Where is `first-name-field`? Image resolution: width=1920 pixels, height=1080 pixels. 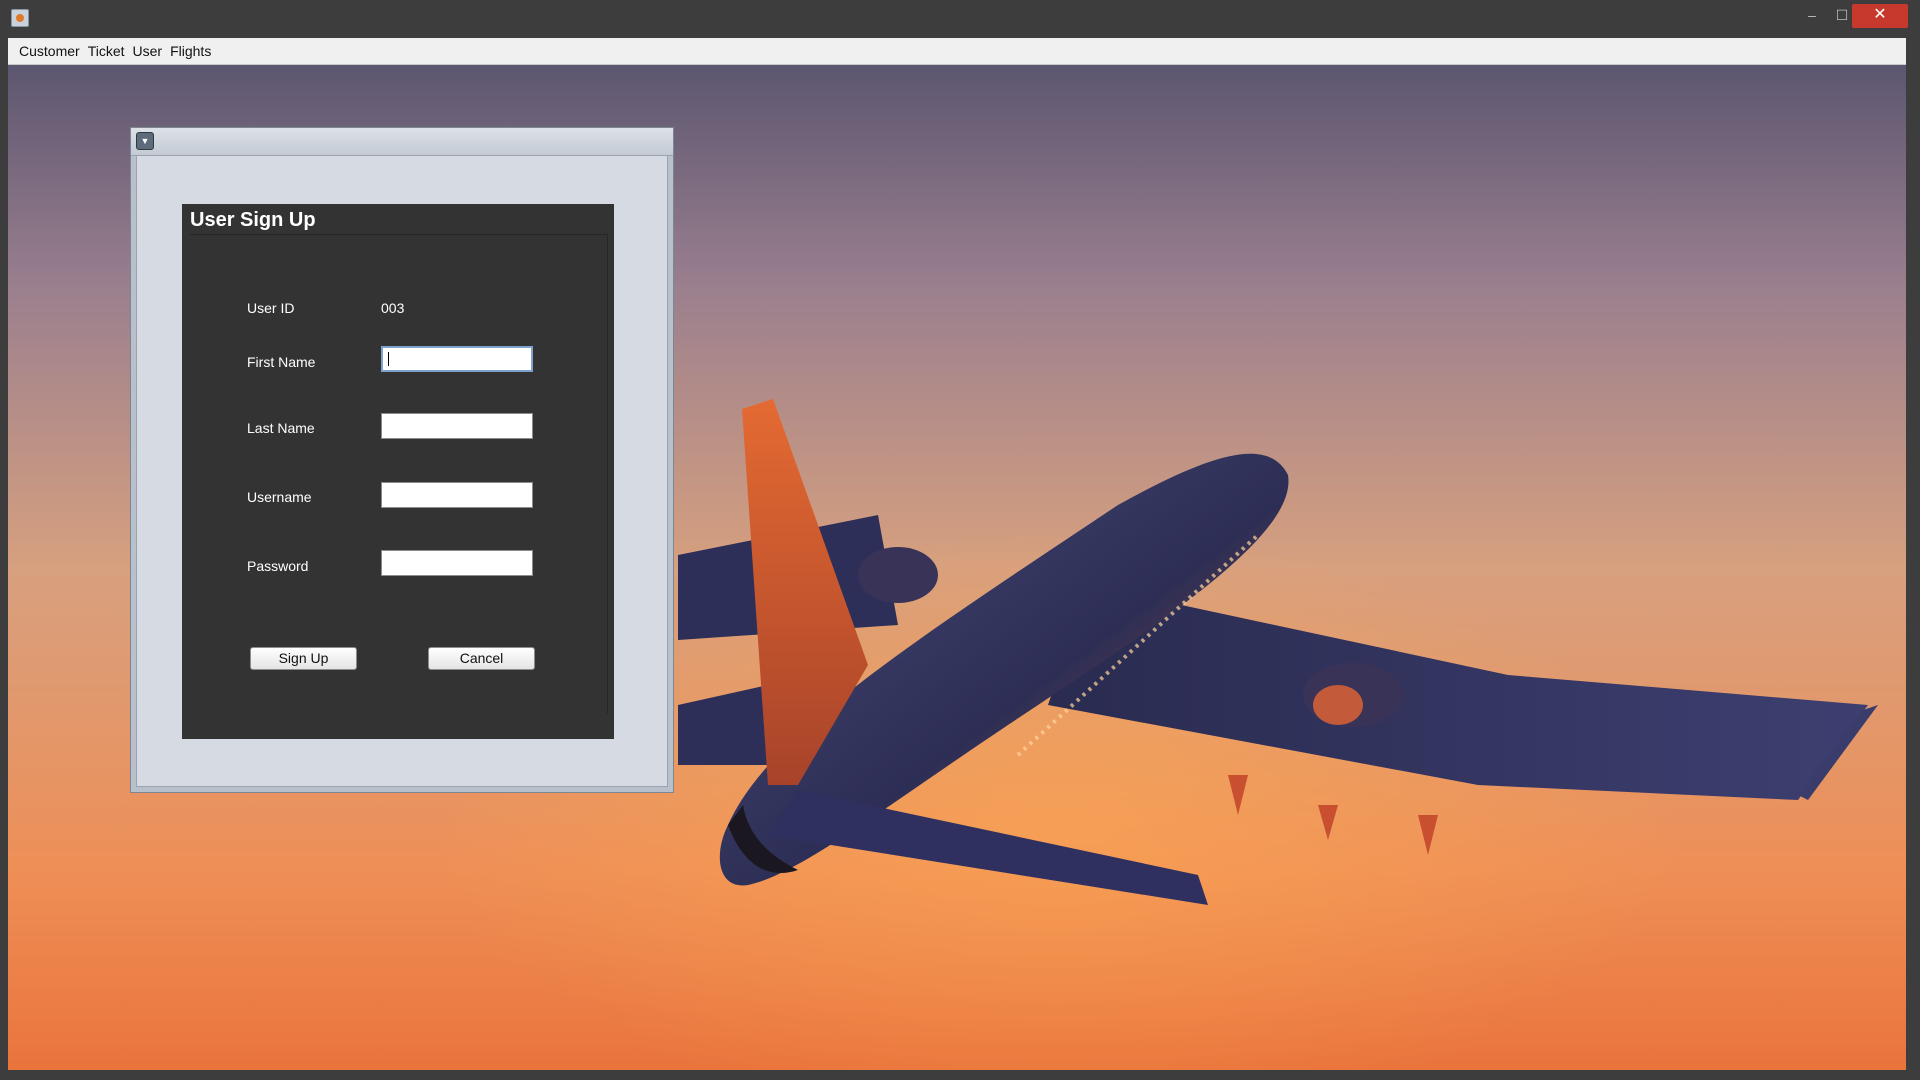 first-name-field is located at coordinates (457, 359).